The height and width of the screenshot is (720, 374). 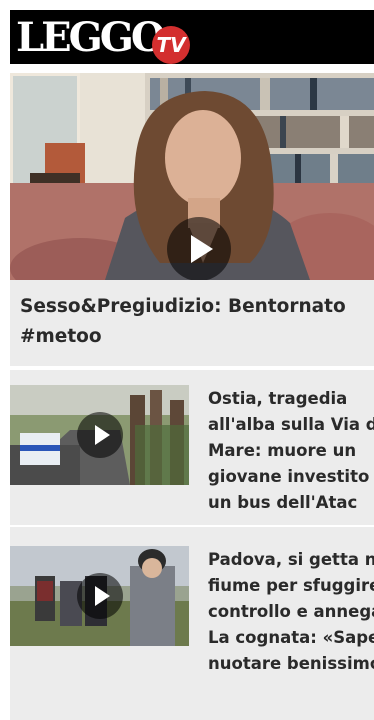 I want to click on logo-tv-badge: TV, so click(x=171, y=45).